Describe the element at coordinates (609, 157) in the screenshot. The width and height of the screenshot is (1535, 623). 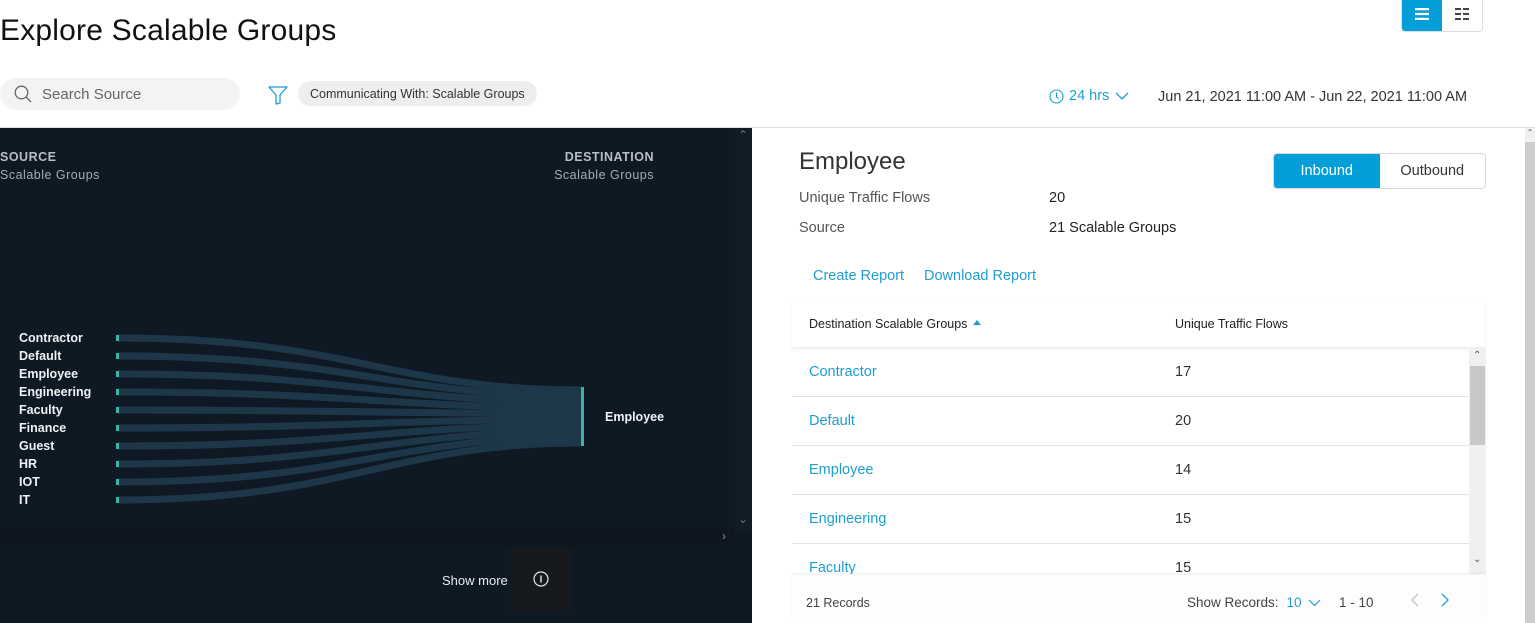
I see `destination-title: DESTINATION` at that location.